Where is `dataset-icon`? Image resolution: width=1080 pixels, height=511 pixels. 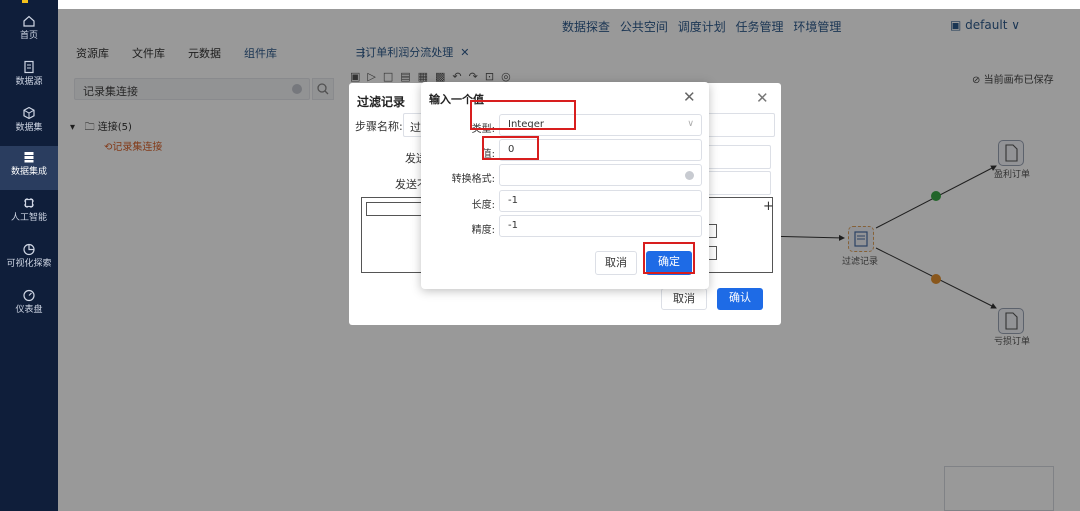 dataset-icon is located at coordinates (29, 113).